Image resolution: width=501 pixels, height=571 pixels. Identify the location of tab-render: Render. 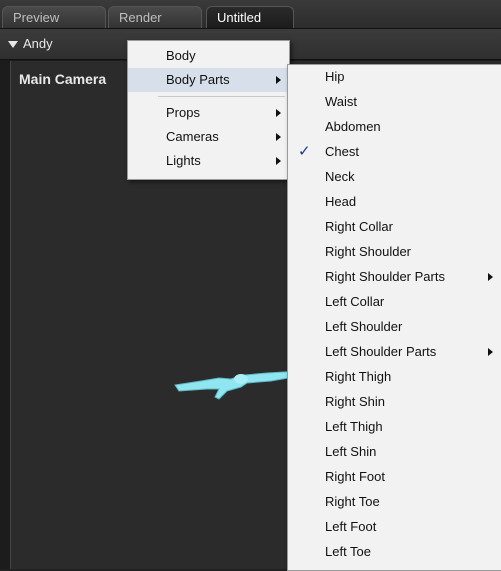
(155, 17).